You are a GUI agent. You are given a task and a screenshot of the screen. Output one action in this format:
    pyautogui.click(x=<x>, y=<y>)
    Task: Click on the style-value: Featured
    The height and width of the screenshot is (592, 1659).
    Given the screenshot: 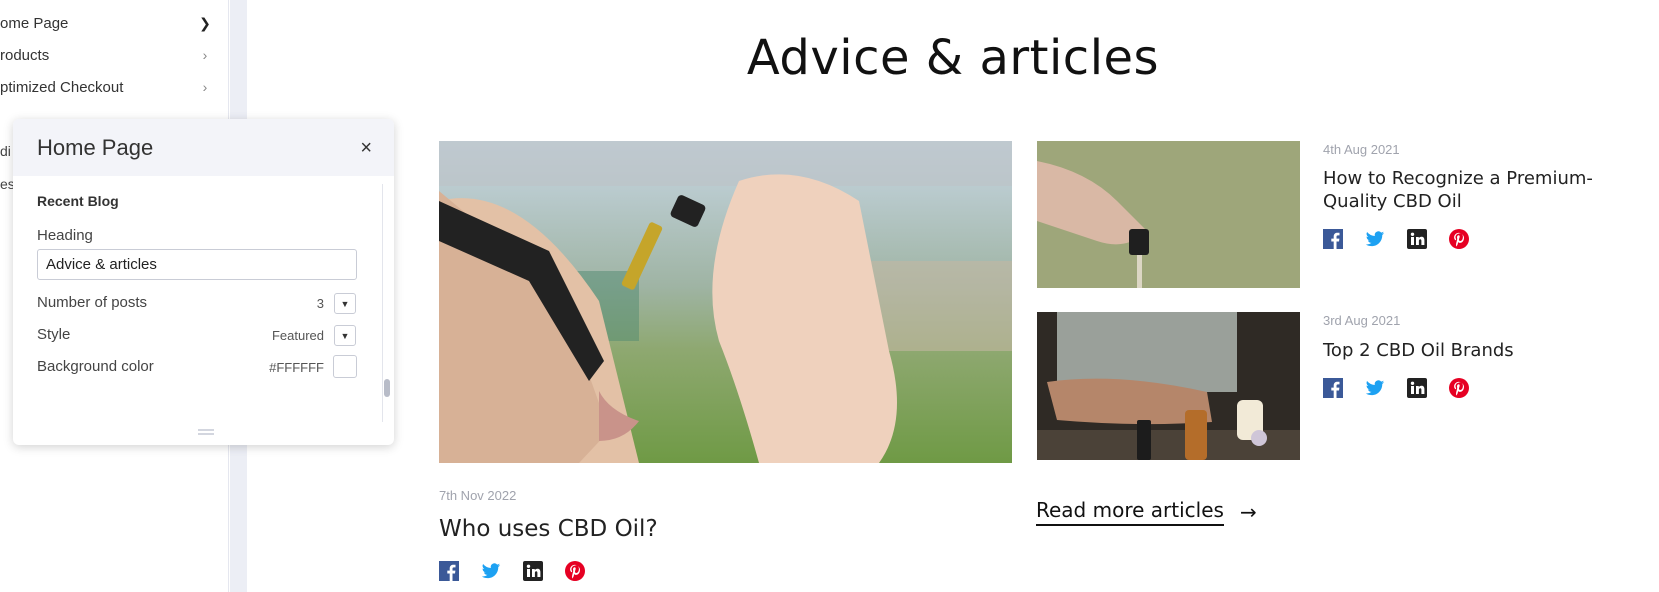 What is the action you would take?
    pyautogui.click(x=297, y=335)
    